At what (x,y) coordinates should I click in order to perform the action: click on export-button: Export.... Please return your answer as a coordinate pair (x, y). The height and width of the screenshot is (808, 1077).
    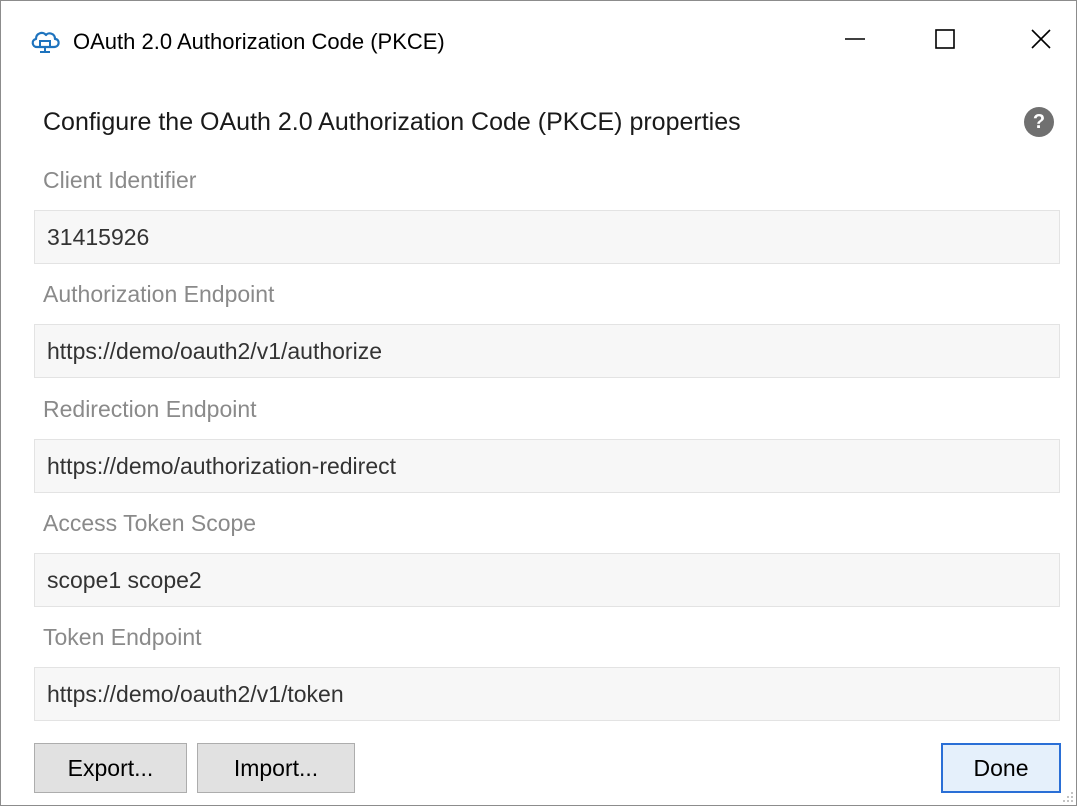
    Looking at the image, I should click on (110, 768).